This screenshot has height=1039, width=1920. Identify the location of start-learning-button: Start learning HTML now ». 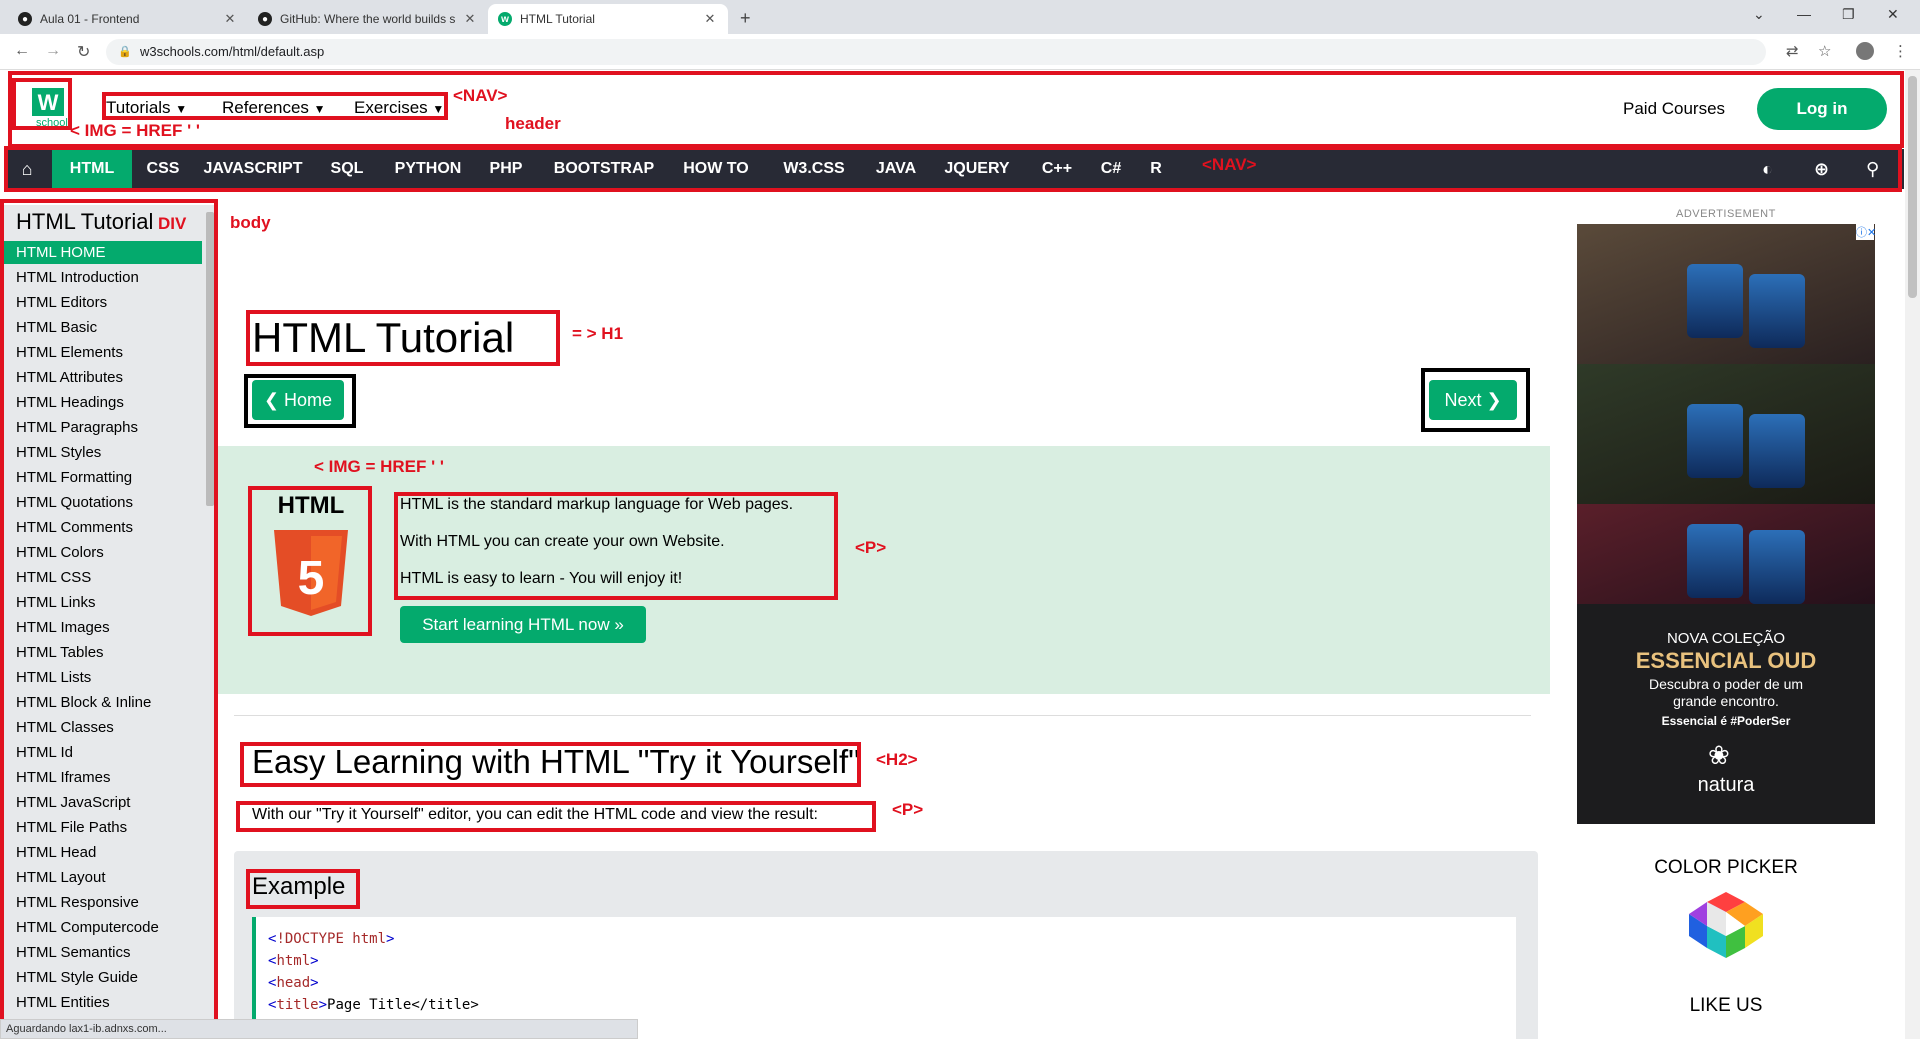
(523, 624).